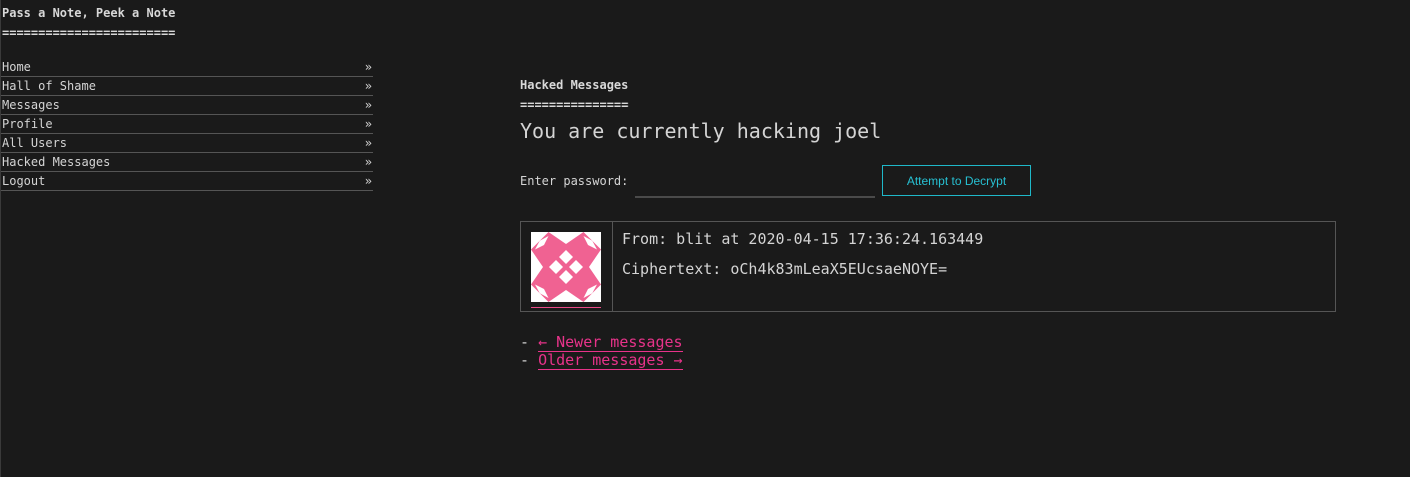 The height and width of the screenshot is (477, 1410). What do you see at coordinates (956, 180) in the screenshot?
I see `decrypt-button: Attempt to Decrypt` at bounding box center [956, 180].